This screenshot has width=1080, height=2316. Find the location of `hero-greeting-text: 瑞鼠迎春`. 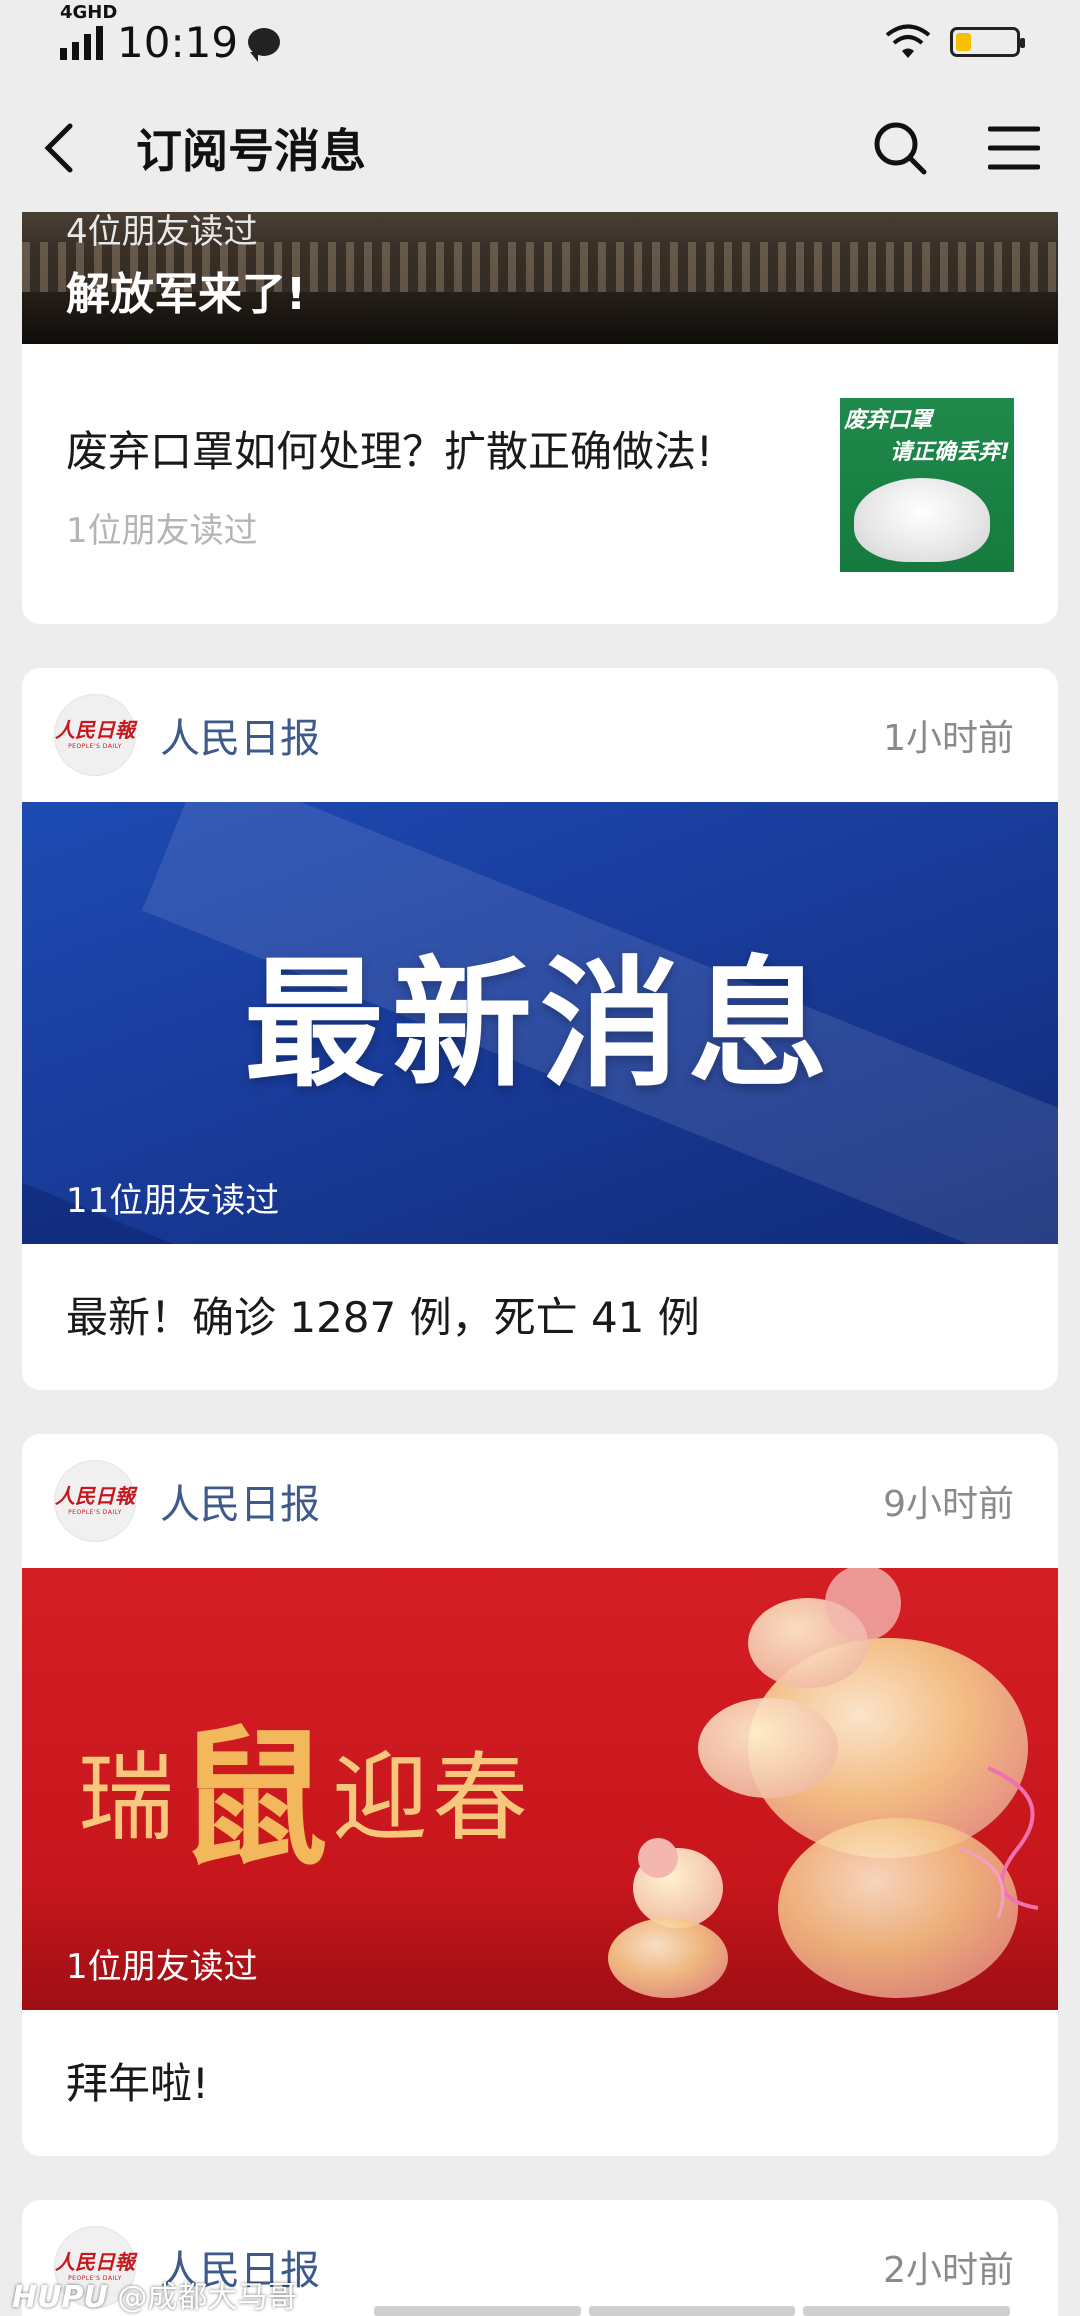

hero-greeting-text: 瑞鼠迎春 is located at coordinates (305, 1786).